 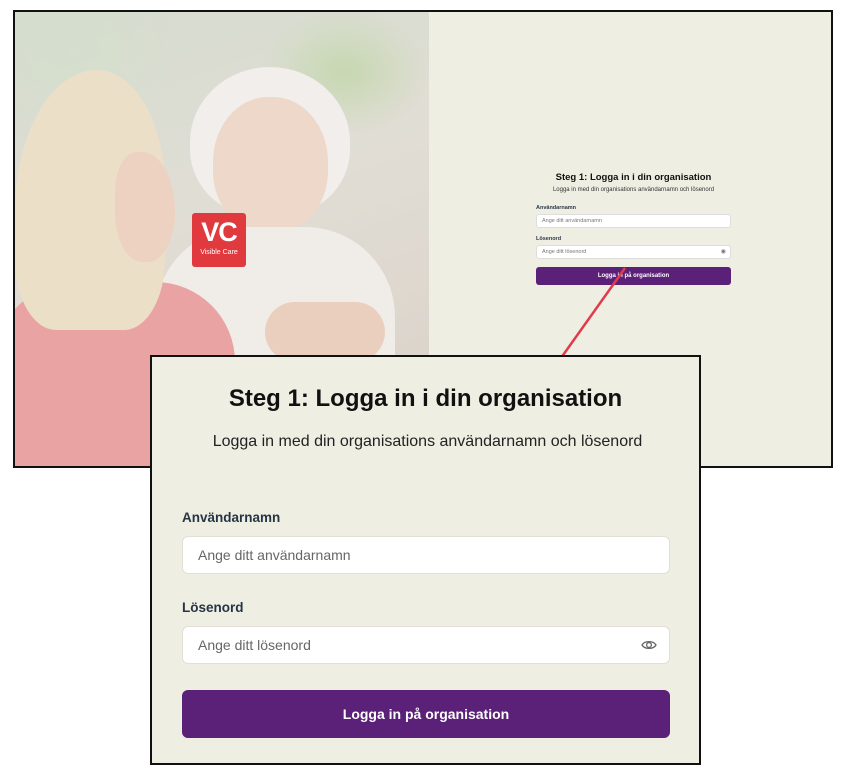 What do you see at coordinates (633, 252) in the screenshot?
I see `password-input-small: Ange ditt lösenord ◉` at bounding box center [633, 252].